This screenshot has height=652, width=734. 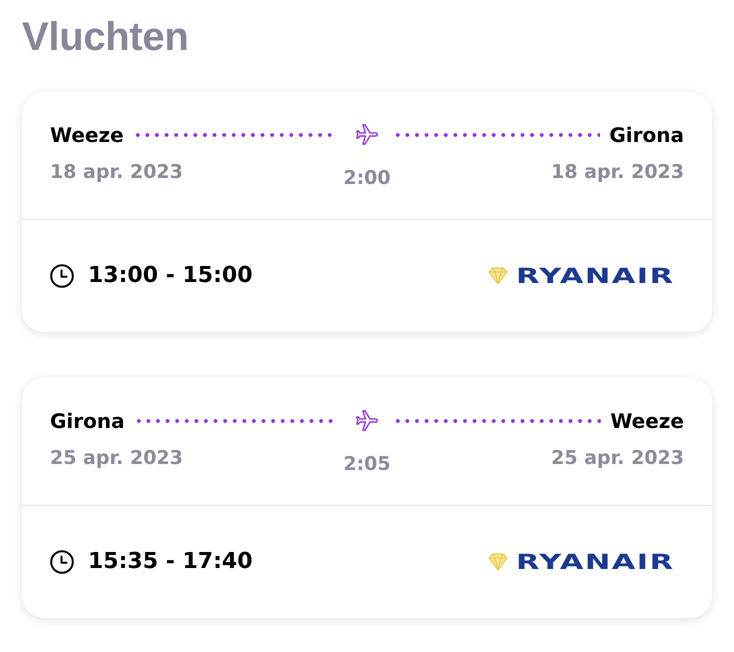 What do you see at coordinates (617, 458) in the screenshot?
I see `arrival-date: 25 apr. 2023` at bounding box center [617, 458].